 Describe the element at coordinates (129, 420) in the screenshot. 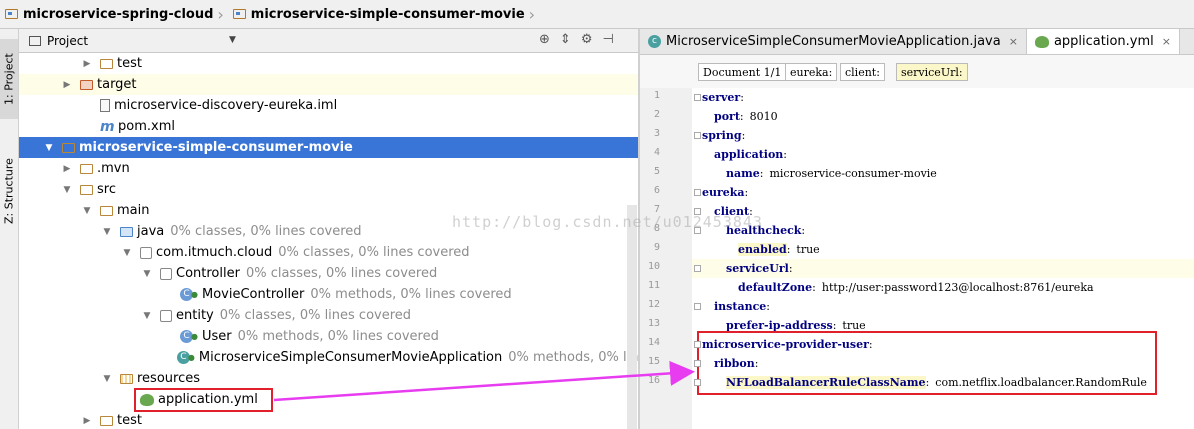

I see `tree-item-label: test` at that location.